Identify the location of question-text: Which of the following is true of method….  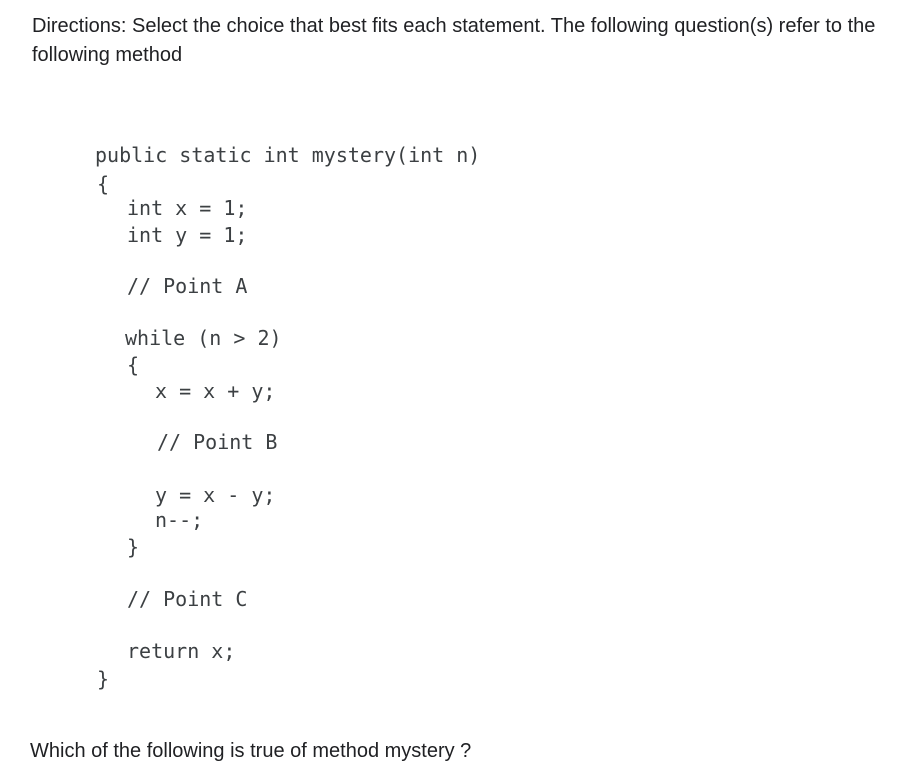
(251, 751).